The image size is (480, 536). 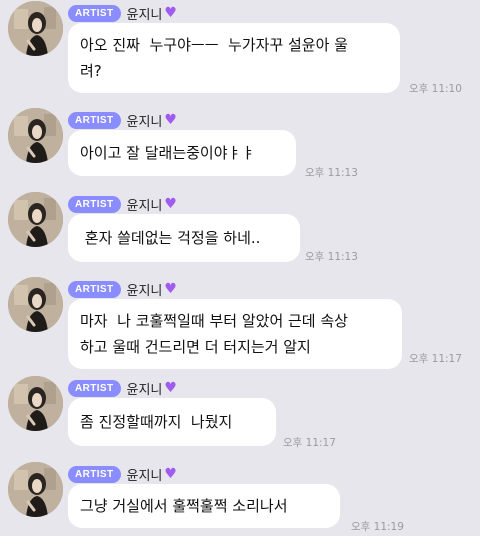 I want to click on message-text-line: 하고 울때 건드리면 더 터지는거 알지, so click(x=195, y=347).